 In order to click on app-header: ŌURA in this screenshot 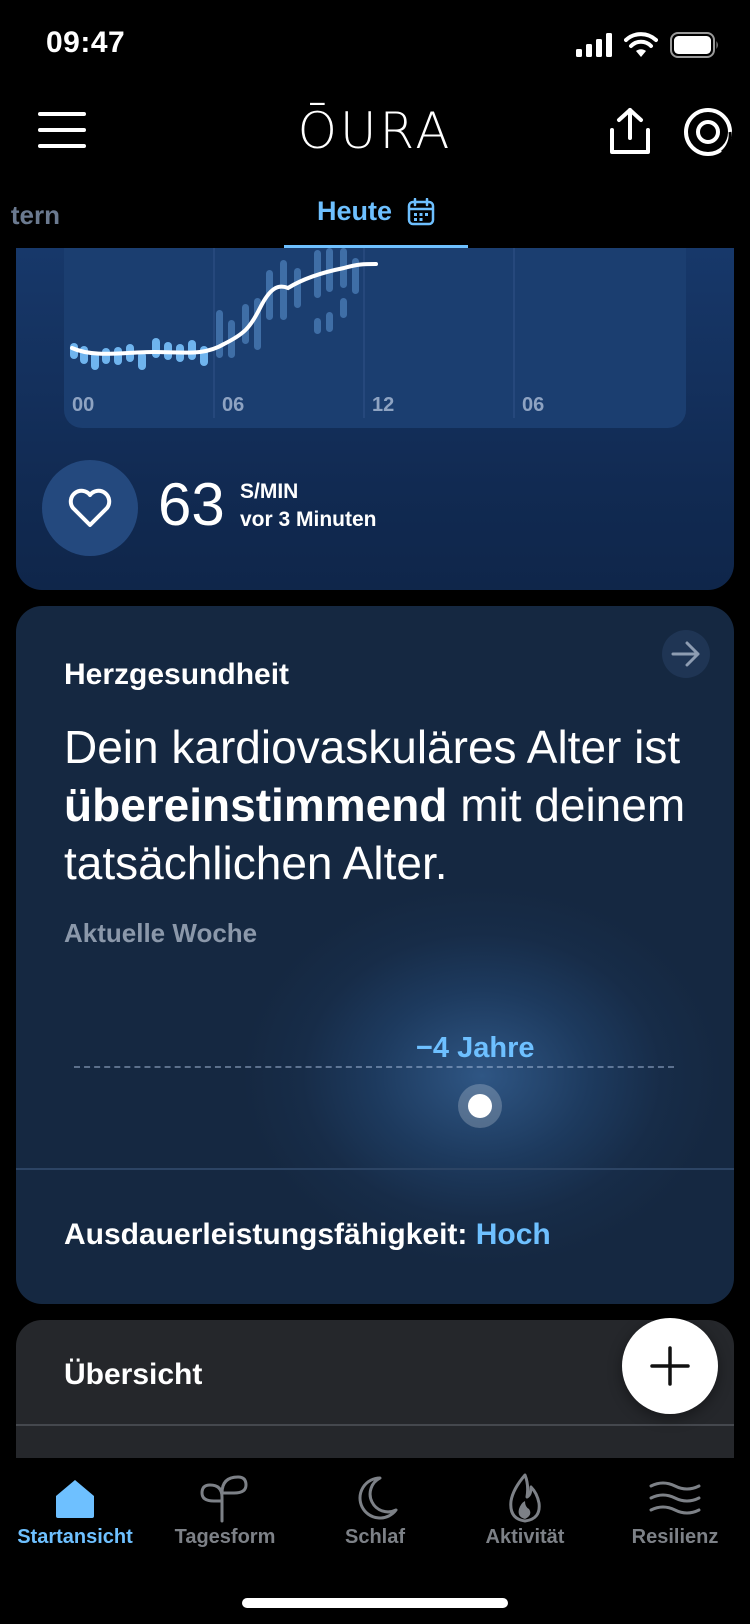, I will do `click(375, 137)`.